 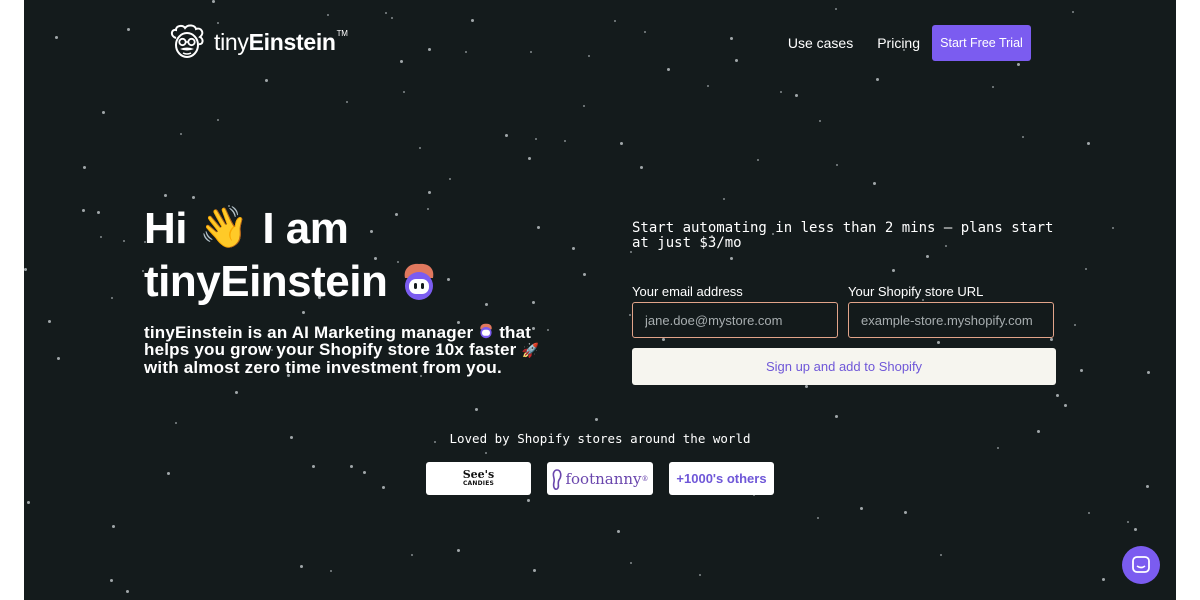 I want to click on logo-wordmark: tinyEinsteinTM, so click(x=281, y=41).